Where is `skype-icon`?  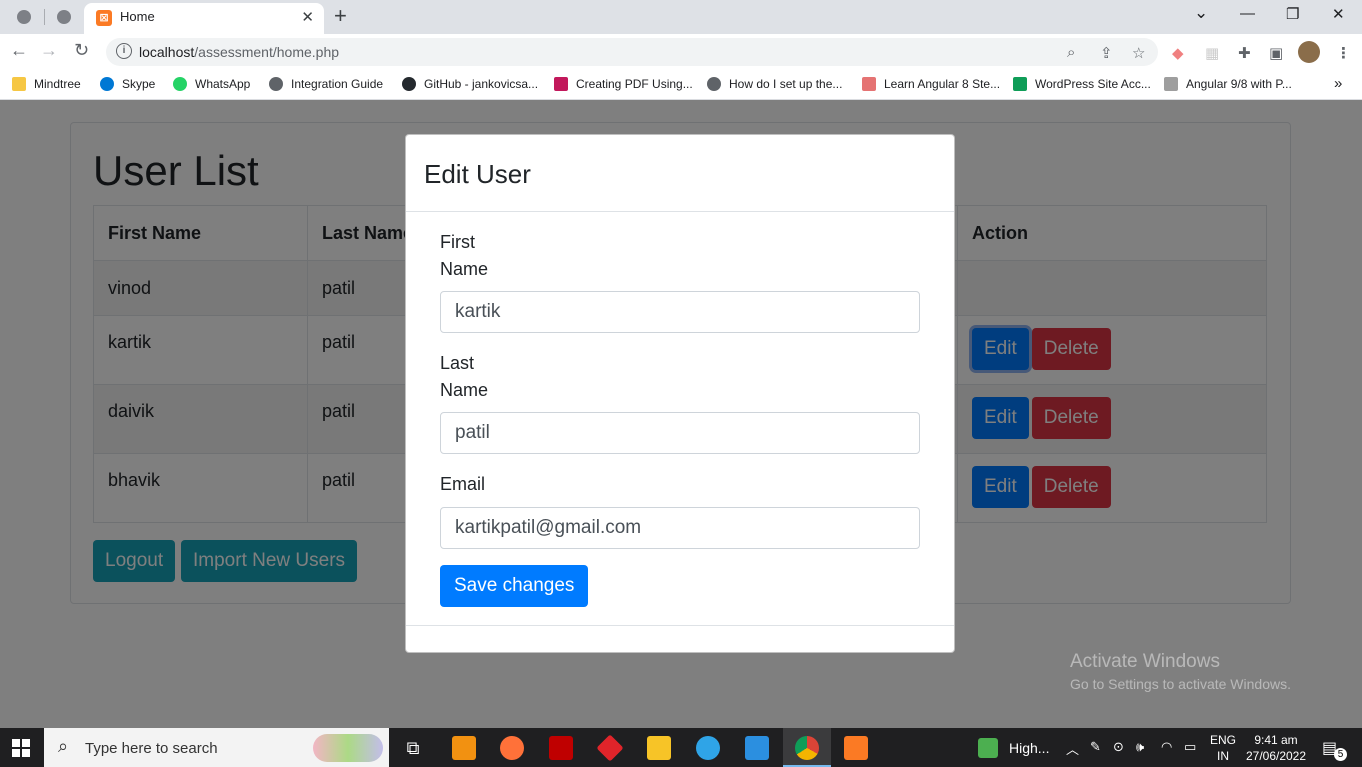 skype-icon is located at coordinates (107, 84).